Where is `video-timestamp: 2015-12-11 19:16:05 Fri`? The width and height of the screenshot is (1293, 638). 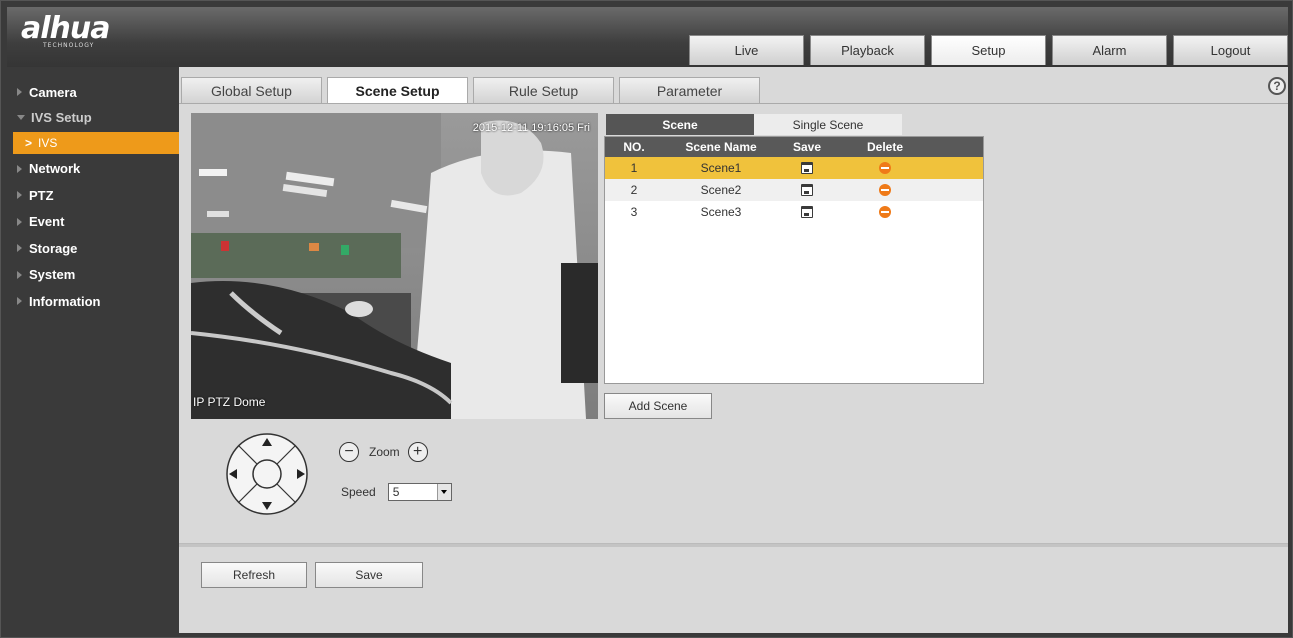
video-timestamp: 2015-12-11 19:16:05 Fri is located at coordinates (531, 128).